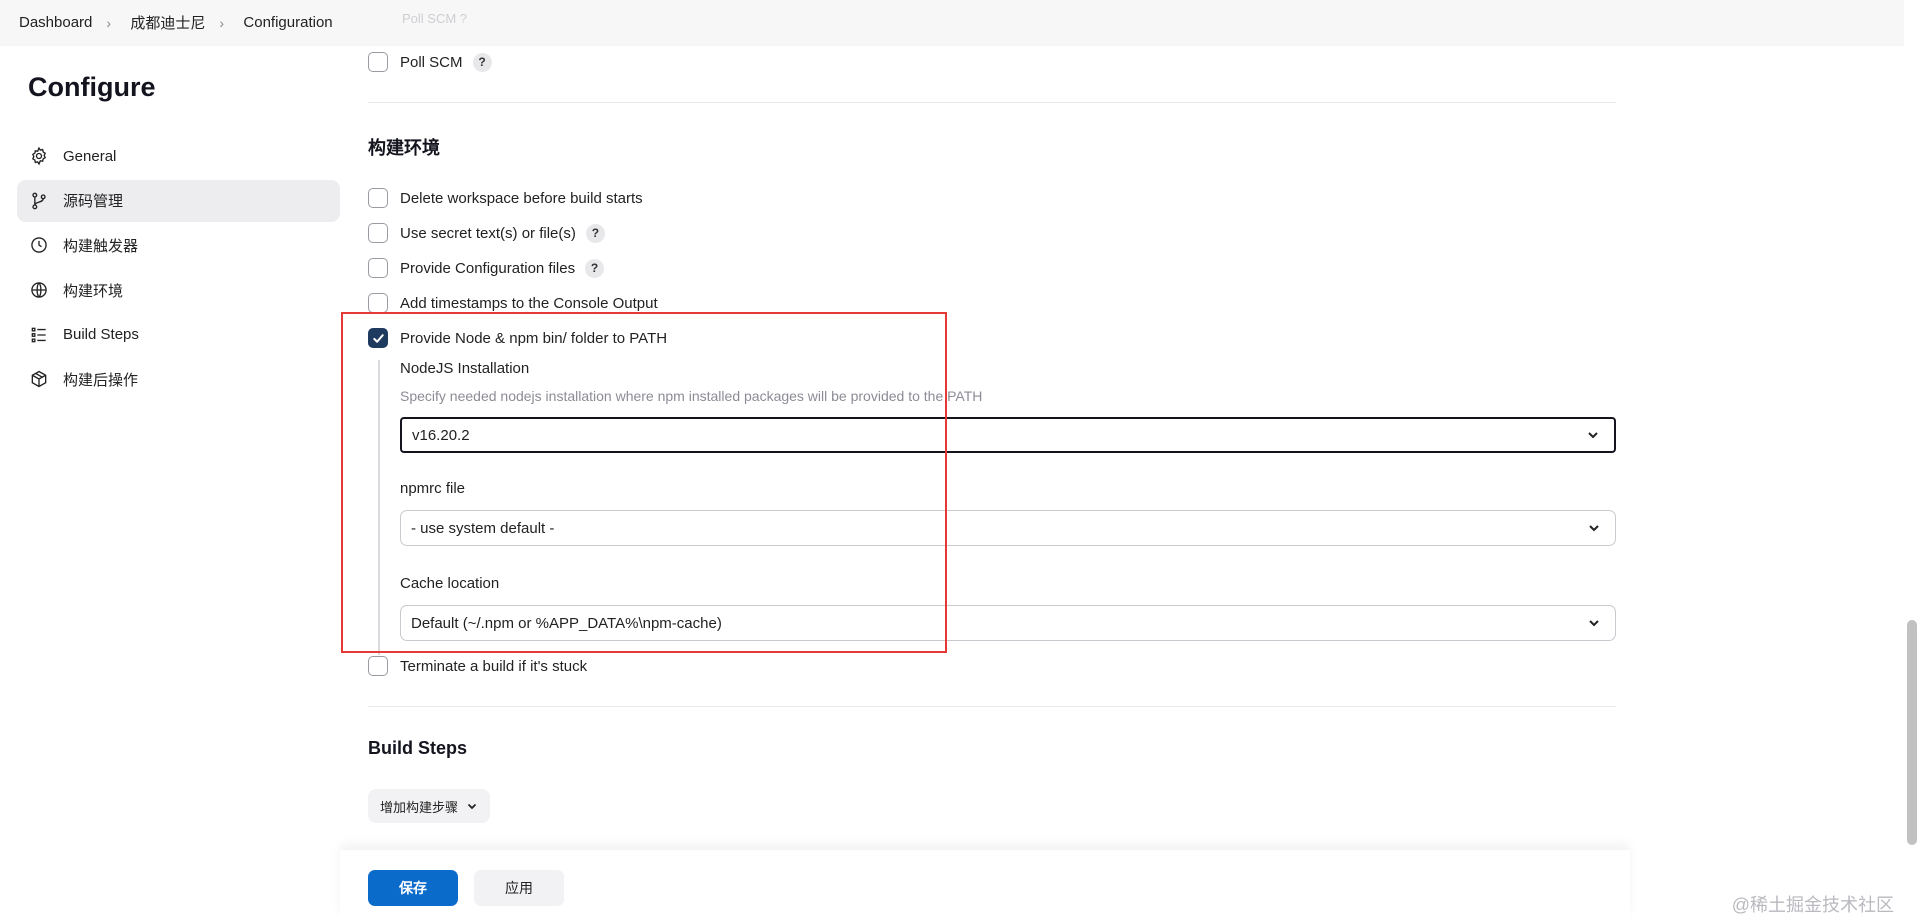 The image size is (1920, 919). I want to click on poll-scm-label: Poll SCM, so click(431, 62).